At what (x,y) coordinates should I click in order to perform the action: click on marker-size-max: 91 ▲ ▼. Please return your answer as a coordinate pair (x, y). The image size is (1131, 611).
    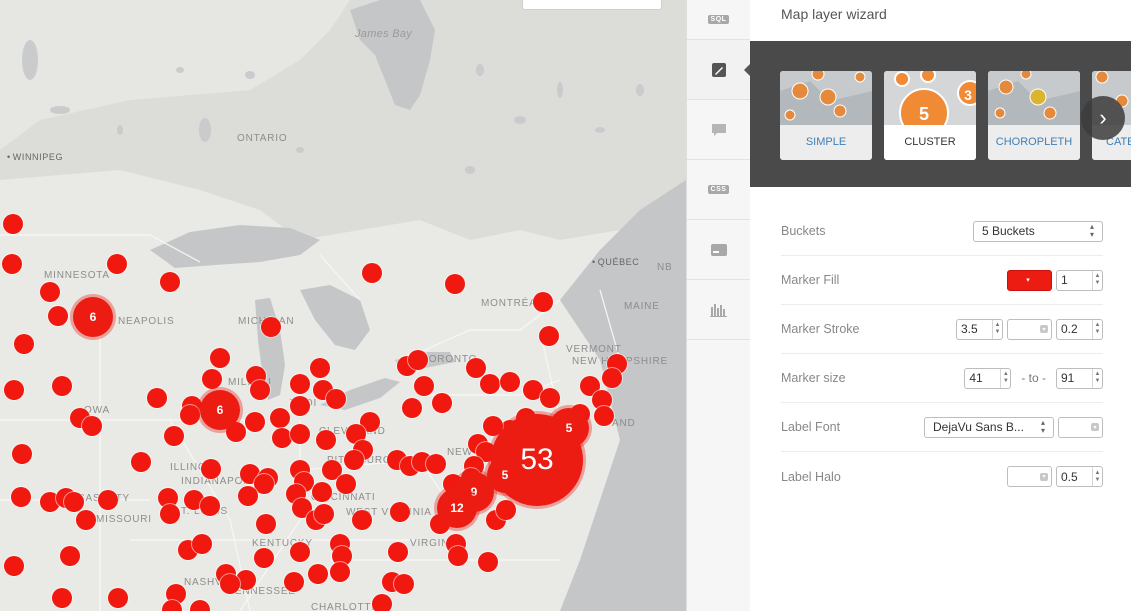
    Looking at the image, I should click on (1079, 378).